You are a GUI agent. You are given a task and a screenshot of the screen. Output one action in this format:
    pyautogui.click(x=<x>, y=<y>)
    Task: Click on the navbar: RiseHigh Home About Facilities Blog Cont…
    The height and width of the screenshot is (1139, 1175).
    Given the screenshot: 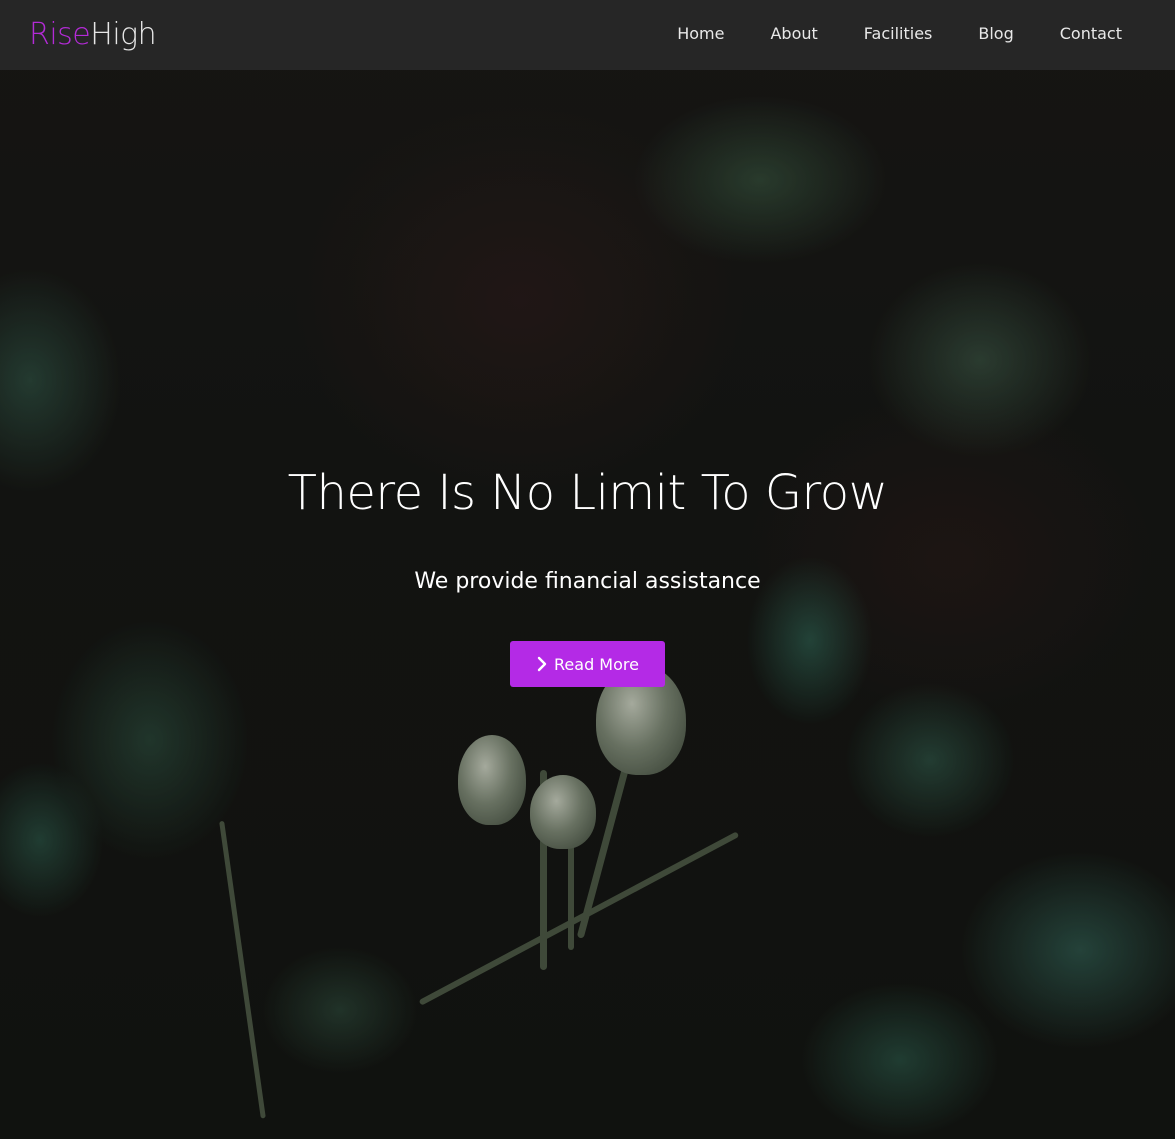 What is the action you would take?
    pyautogui.click(x=587, y=35)
    